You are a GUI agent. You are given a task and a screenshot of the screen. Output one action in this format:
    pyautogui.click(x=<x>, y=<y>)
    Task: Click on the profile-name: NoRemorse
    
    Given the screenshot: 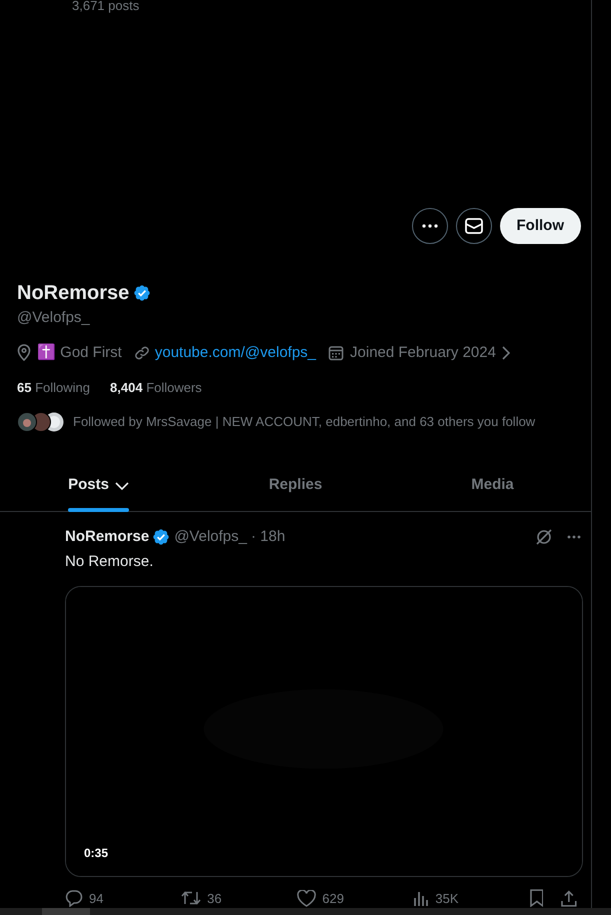 What is the action you would take?
    pyautogui.click(x=73, y=293)
    